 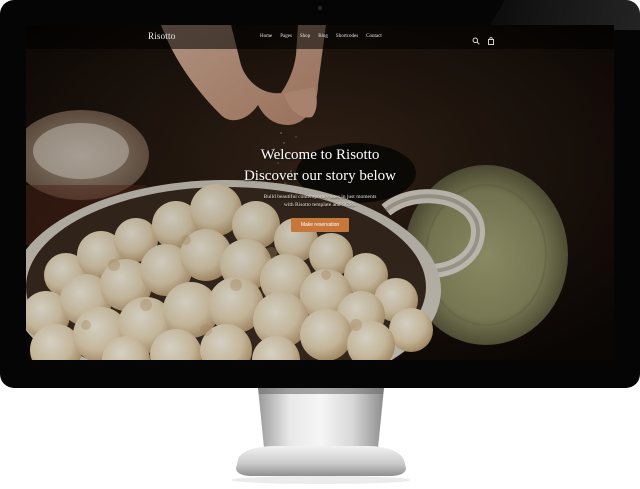 What do you see at coordinates (321, 436) in the screenshot?
I see `monitor-stand` at bounding box center [321, 436].